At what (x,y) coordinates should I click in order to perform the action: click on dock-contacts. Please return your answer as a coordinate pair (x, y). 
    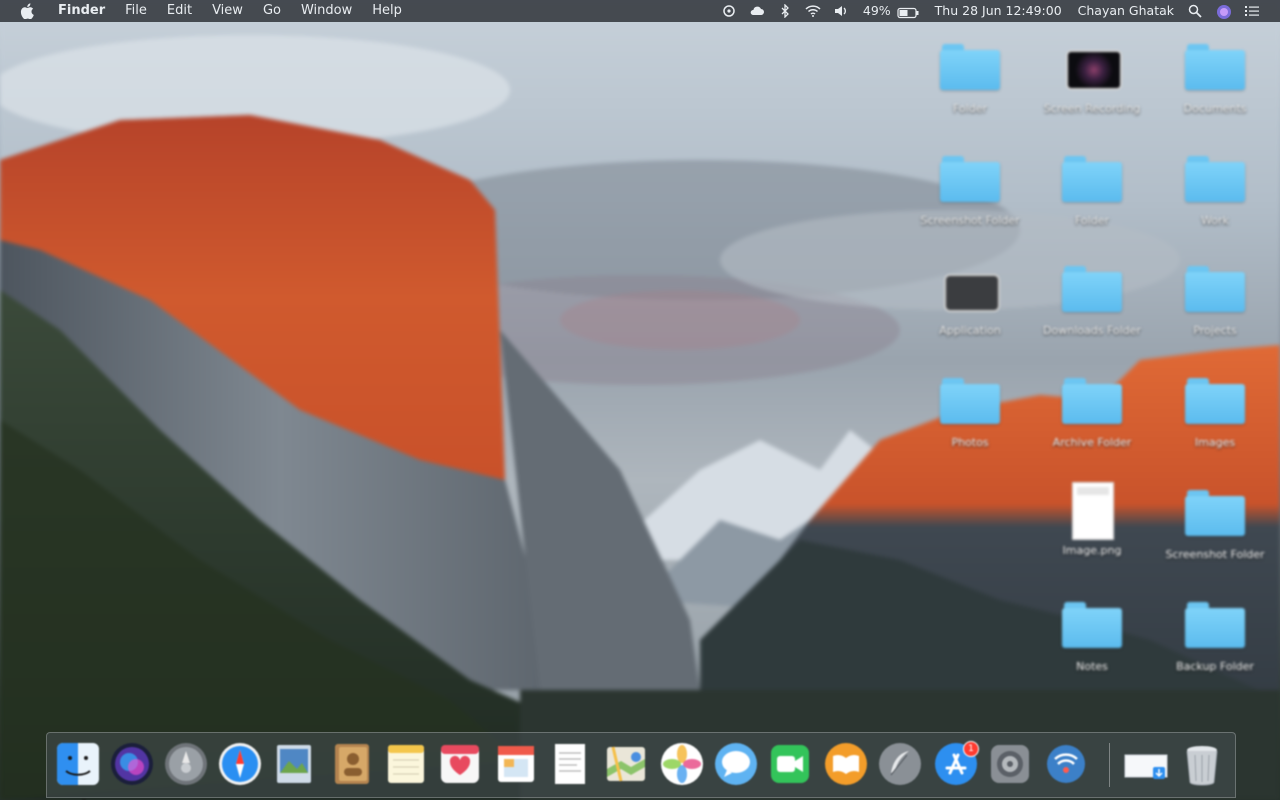
    Looking at the image, I should click on (352, 764).